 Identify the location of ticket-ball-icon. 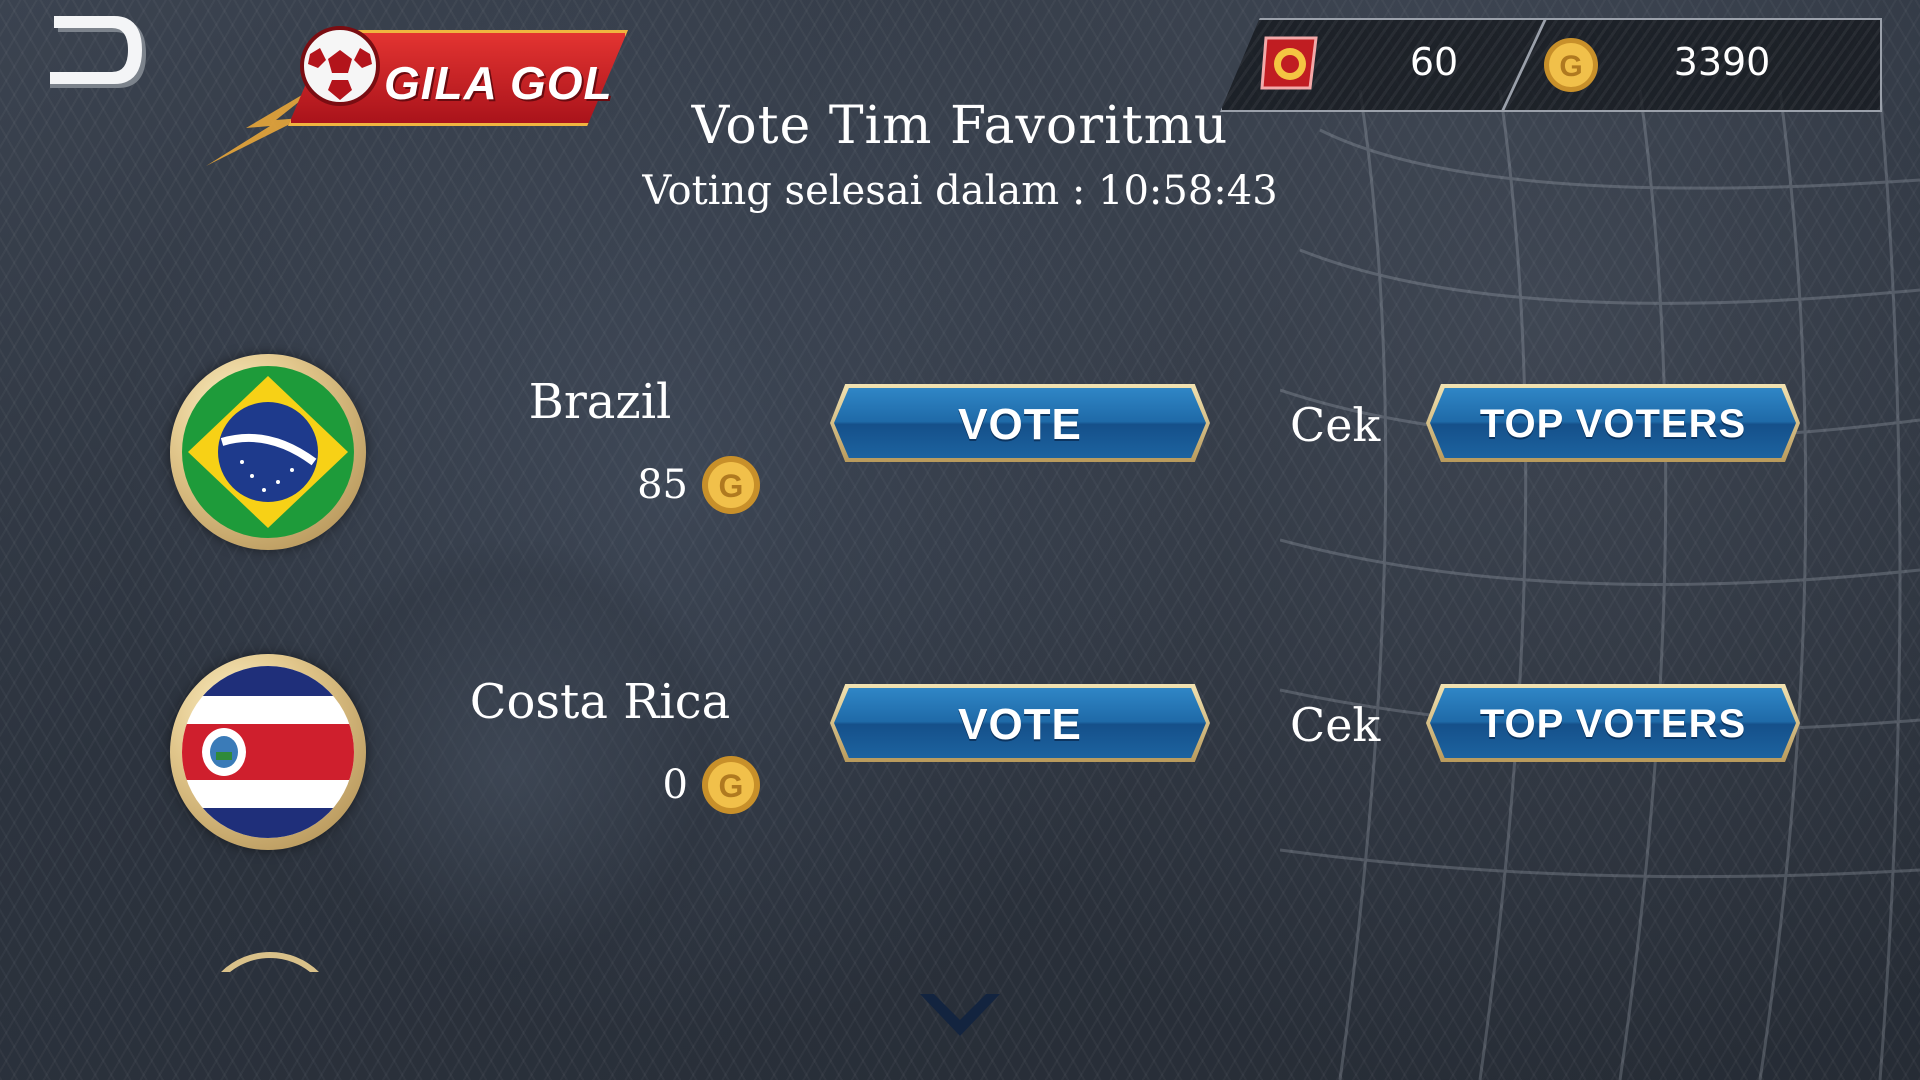
(1289, 63).